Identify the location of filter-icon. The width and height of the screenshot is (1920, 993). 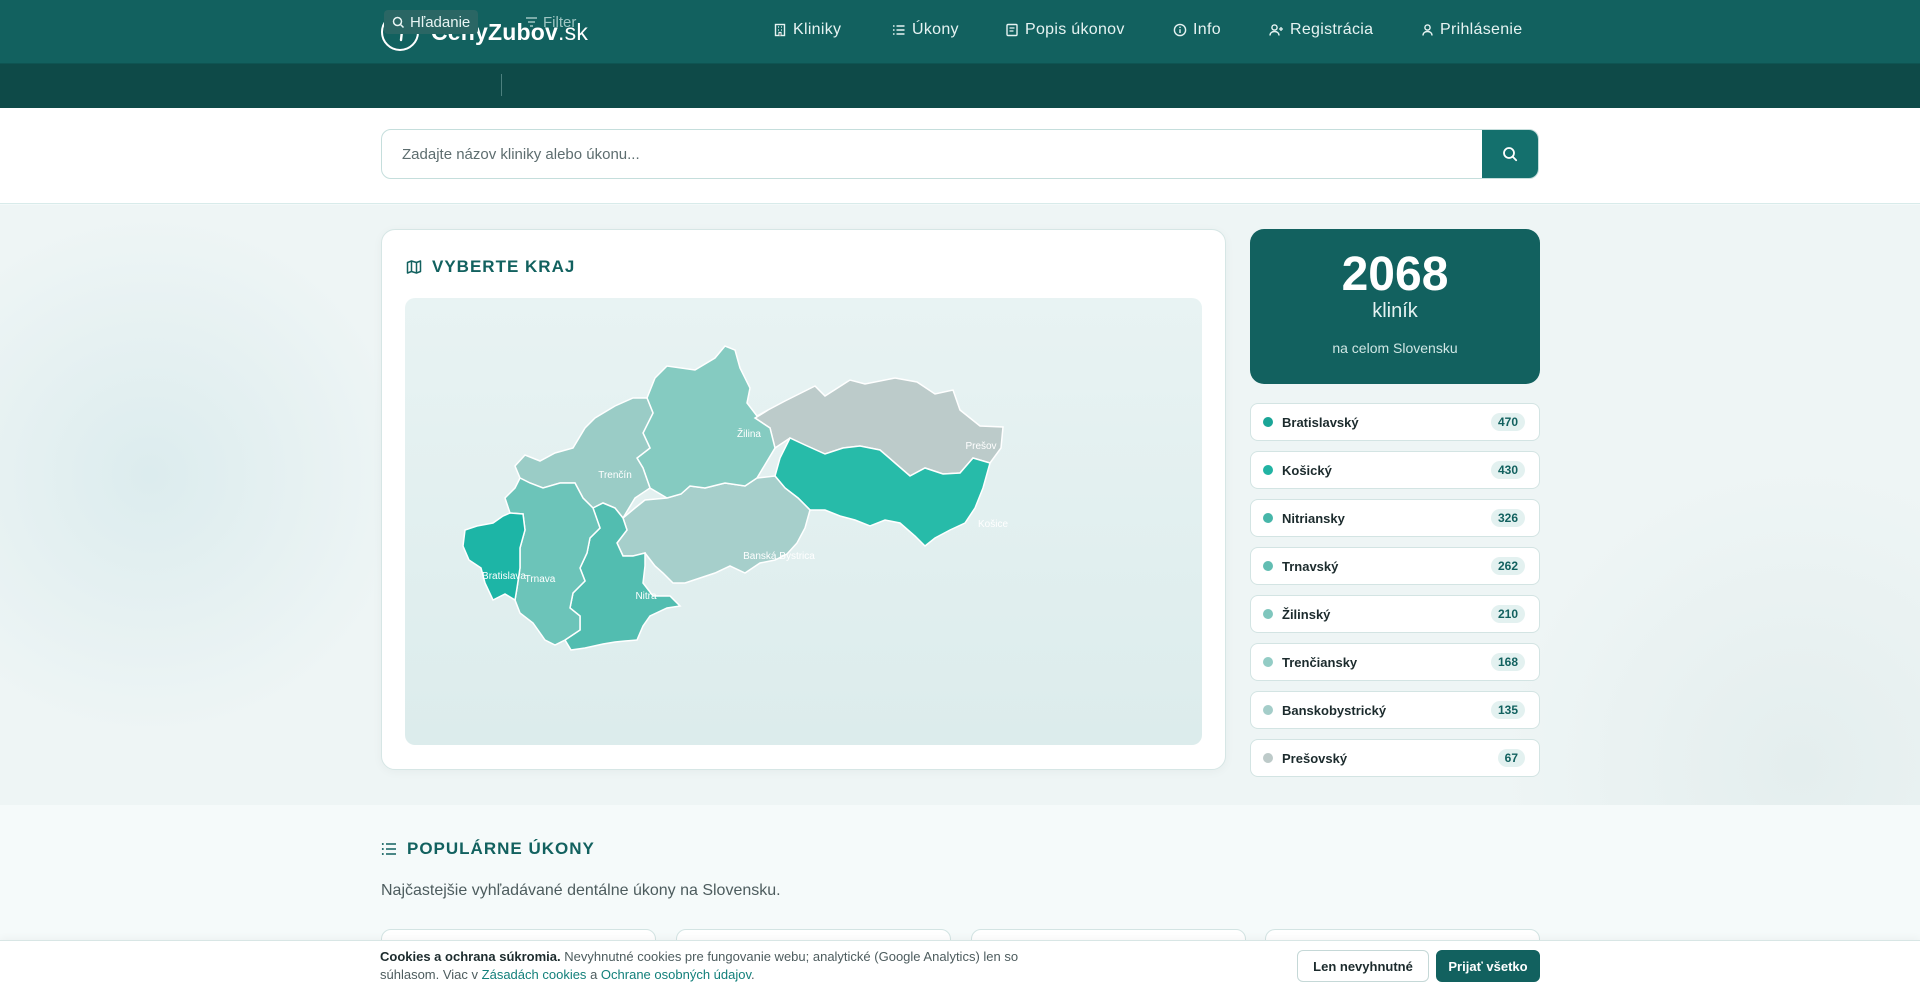
(531, 21).